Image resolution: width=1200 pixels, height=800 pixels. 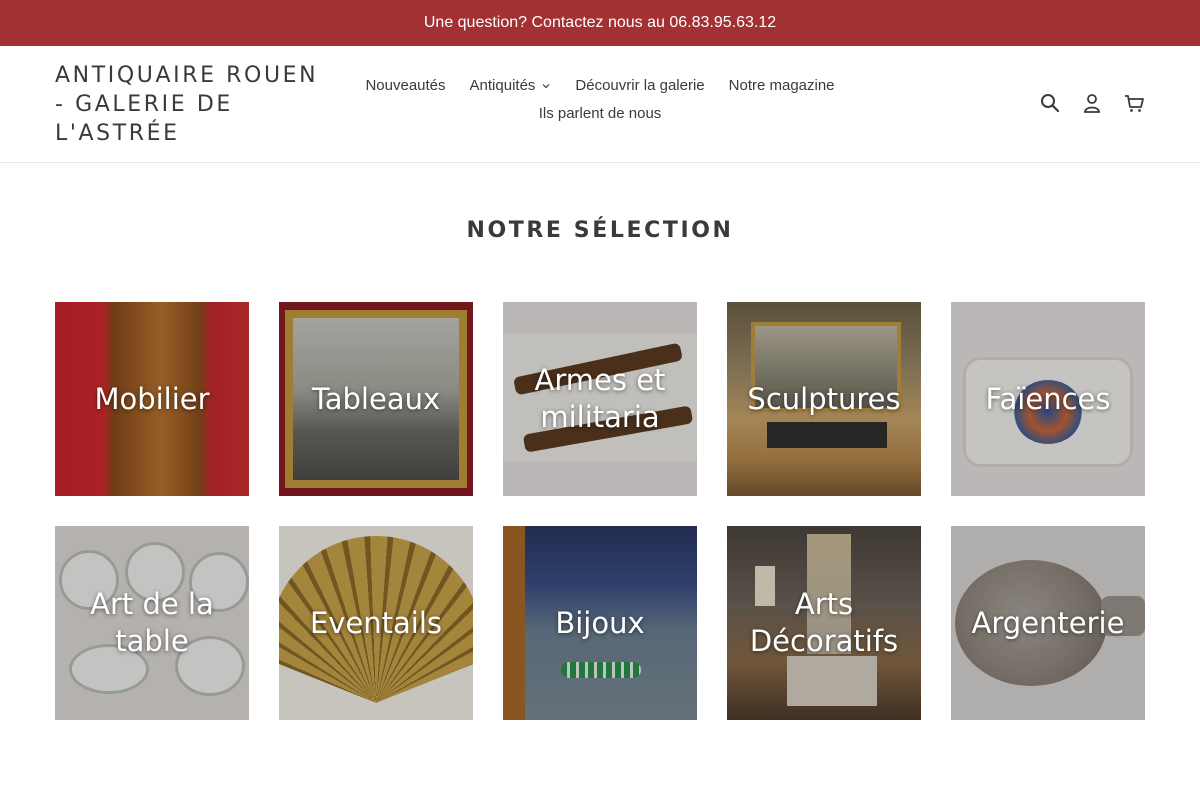 I want to click on nav-item-magazine: Notre magazine, so click(x=782, y=86).